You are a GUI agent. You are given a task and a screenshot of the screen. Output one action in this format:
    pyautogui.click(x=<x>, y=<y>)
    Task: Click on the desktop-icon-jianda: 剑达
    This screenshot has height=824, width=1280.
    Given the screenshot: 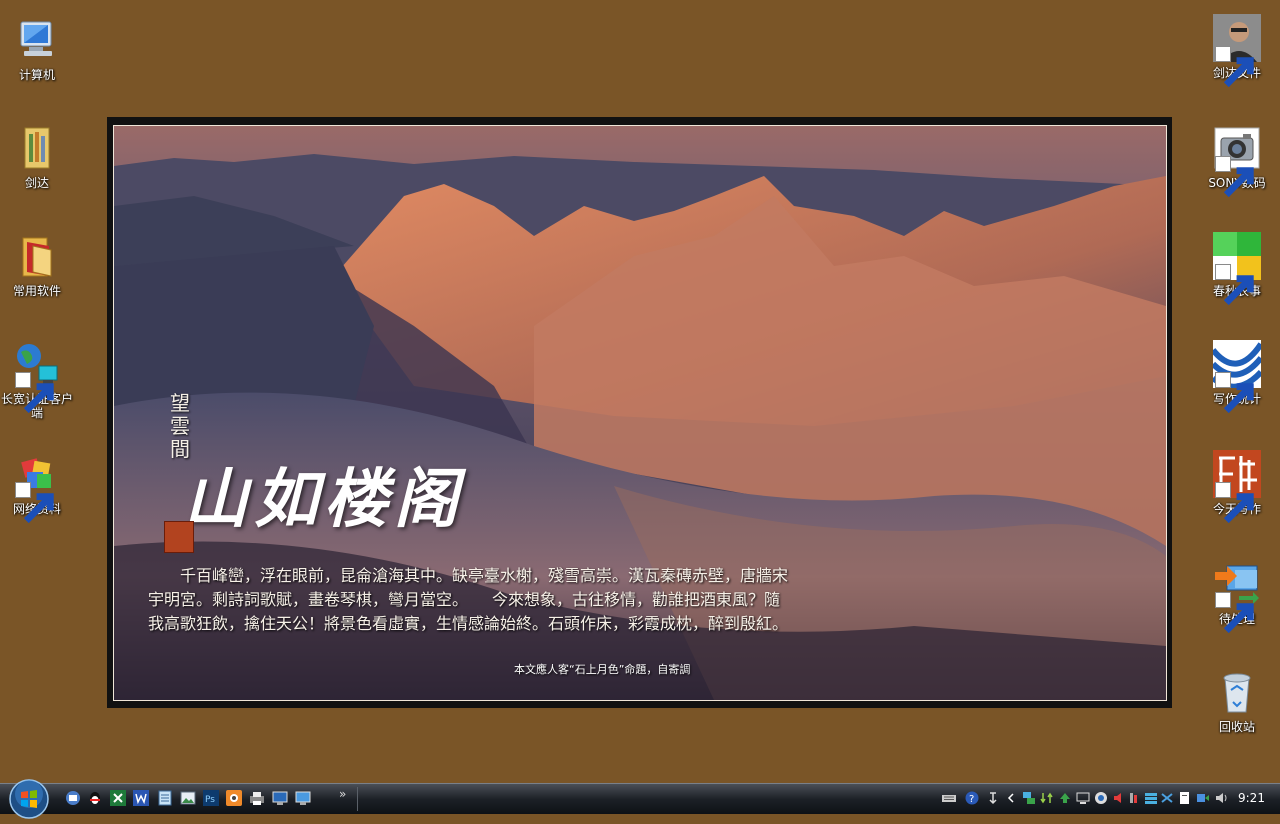 What is the action you would take?
    pyautogui.click(x=37, y=157)
    